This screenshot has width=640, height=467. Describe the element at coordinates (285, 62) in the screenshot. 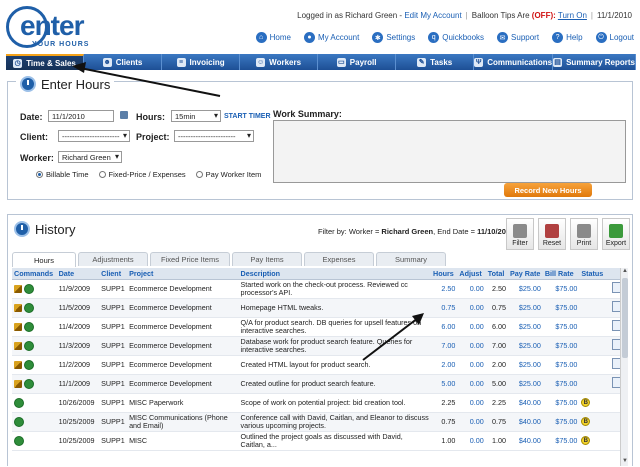

I see `nav-workers-label: Workers` at that location.